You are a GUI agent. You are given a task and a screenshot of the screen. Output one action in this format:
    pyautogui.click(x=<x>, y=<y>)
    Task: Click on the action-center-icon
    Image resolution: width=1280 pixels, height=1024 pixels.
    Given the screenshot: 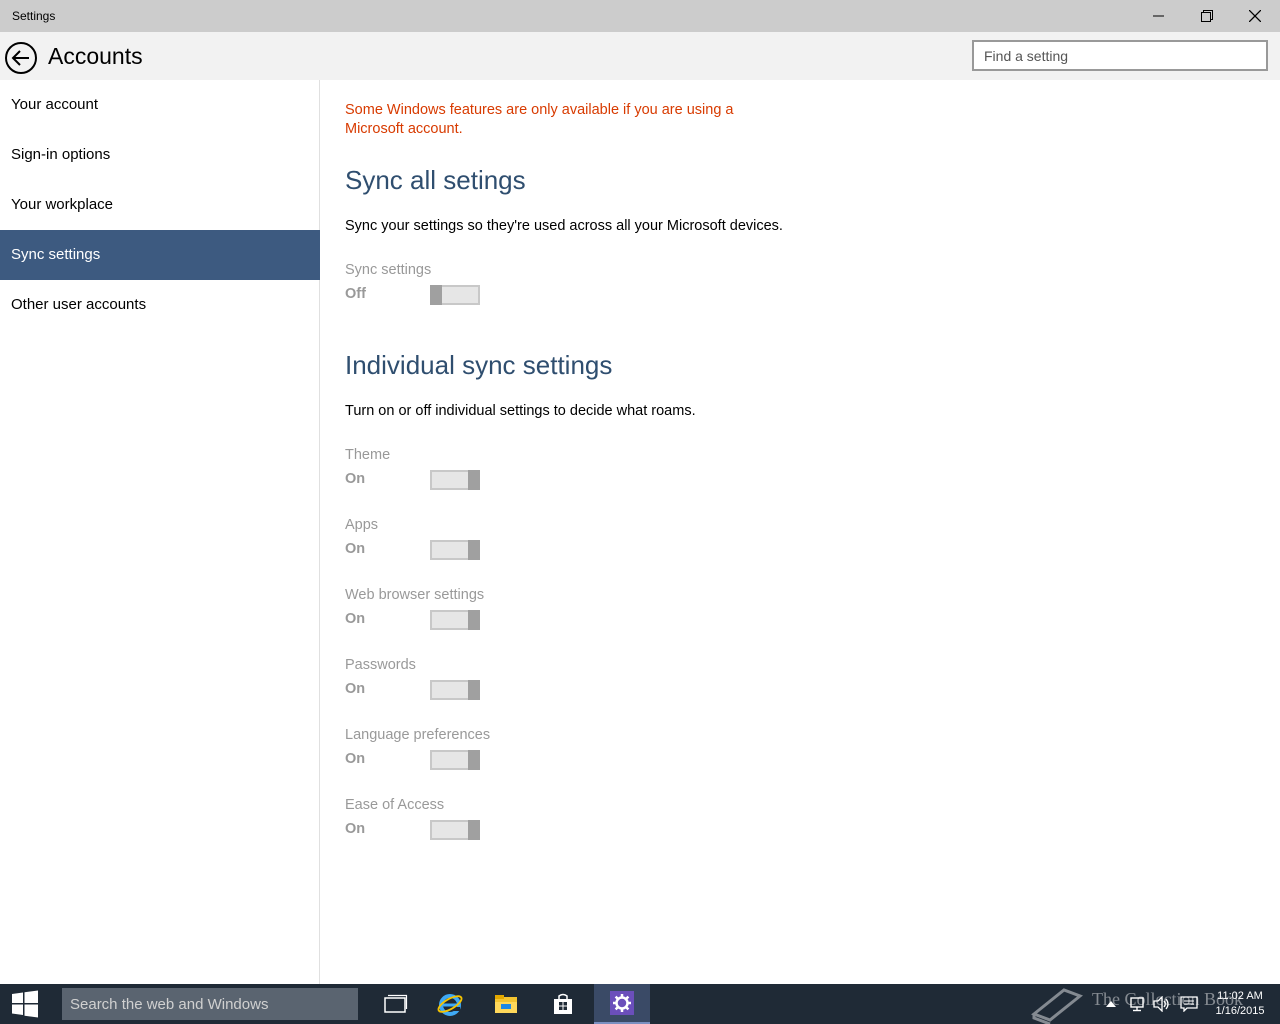 What is the action you would take?
    pyautogui.click(x=1189, y=1004)
    